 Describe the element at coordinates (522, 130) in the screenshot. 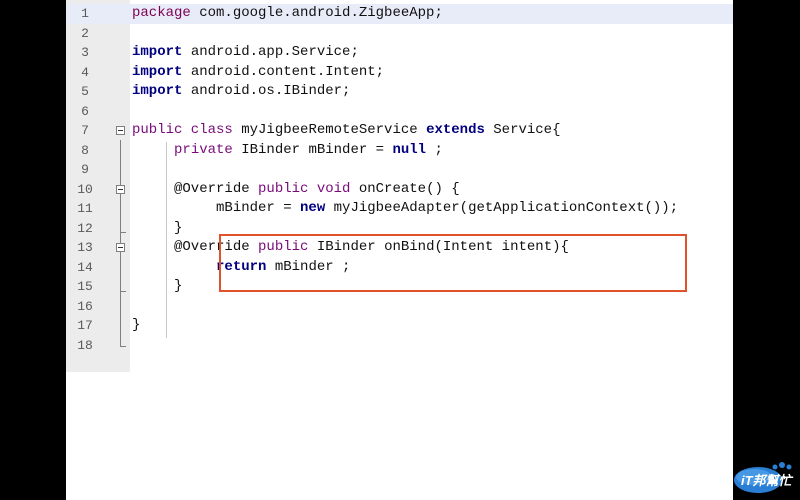

I see `code-token: Service{` at that location.